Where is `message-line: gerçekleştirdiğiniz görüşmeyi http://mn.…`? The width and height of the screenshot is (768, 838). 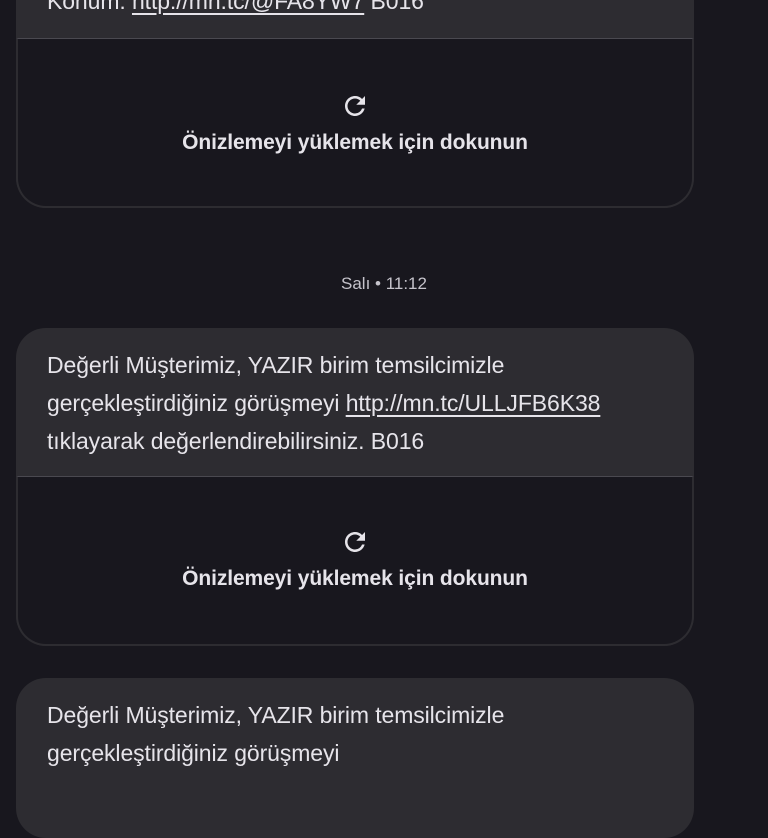 message-line: gerçekleştirdiğiniz görüşmeyi http://mn.… is located at coordinates (355, 403).